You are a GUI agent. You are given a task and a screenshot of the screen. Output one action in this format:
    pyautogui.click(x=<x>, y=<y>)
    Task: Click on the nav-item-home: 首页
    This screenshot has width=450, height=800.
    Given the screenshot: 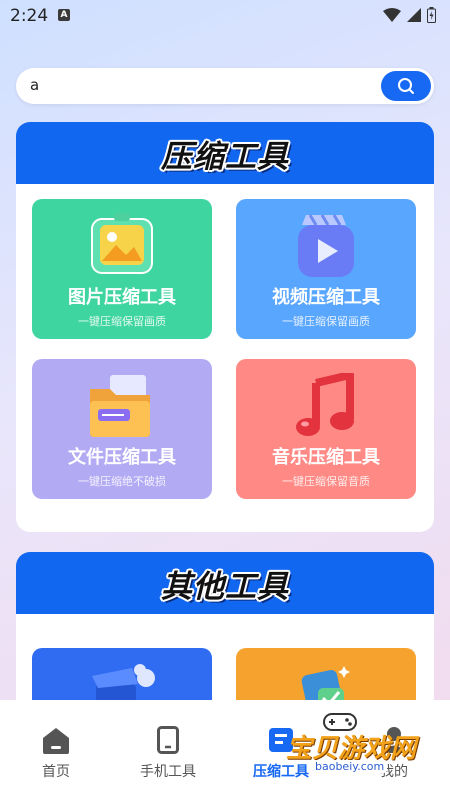 What is the action you would take?
    pyautogui.click(x=56, y=750)
    